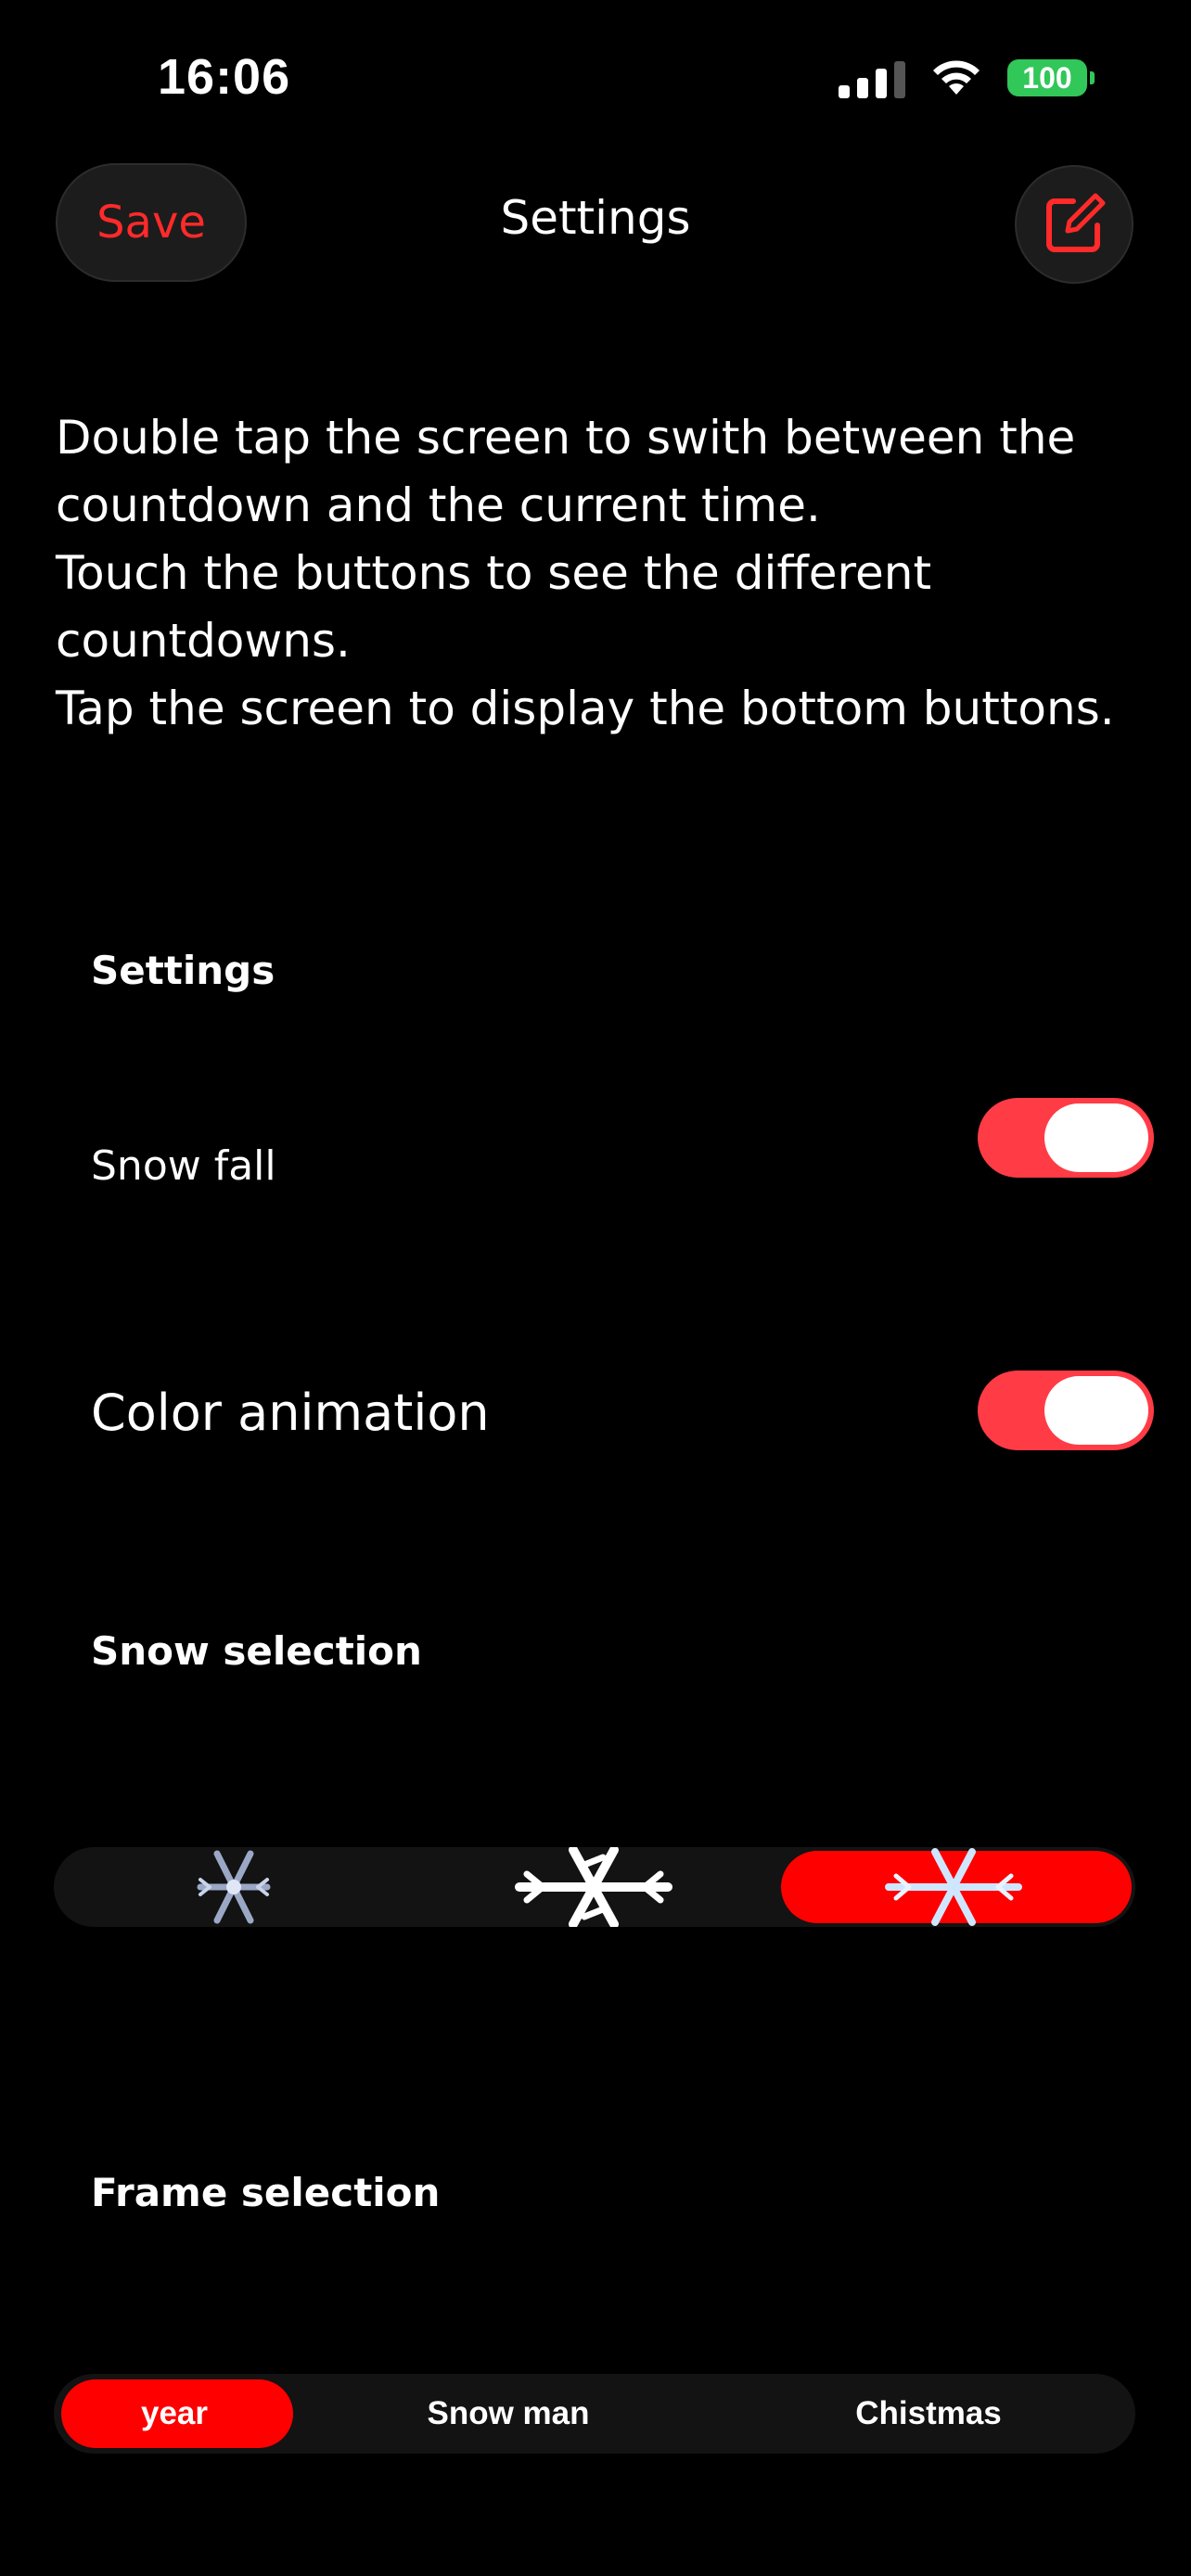  I want to click on battery-icon: 100, so click(1051, 77).